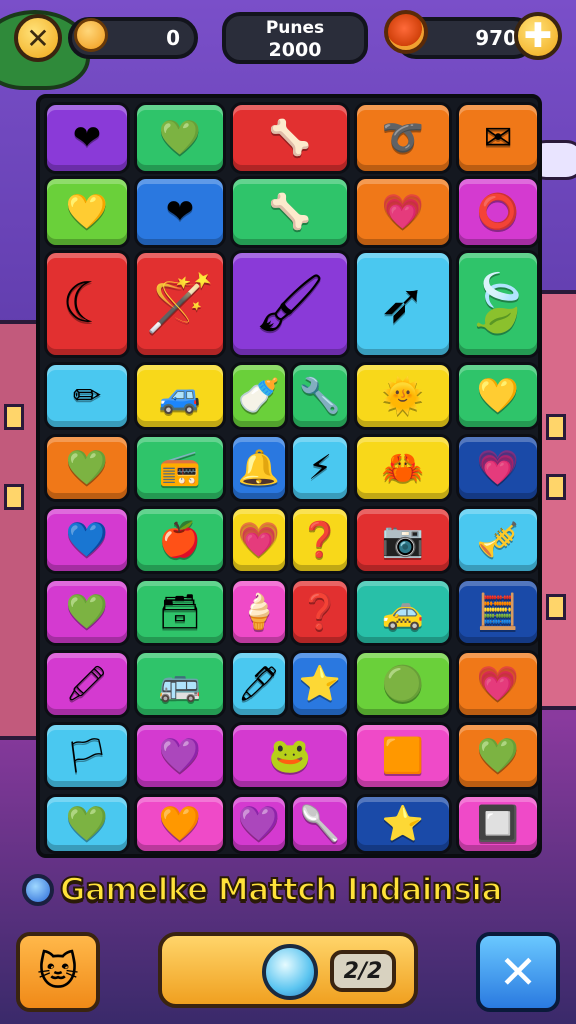  I want to click on board-tile: ⭕, so click(498, 212).